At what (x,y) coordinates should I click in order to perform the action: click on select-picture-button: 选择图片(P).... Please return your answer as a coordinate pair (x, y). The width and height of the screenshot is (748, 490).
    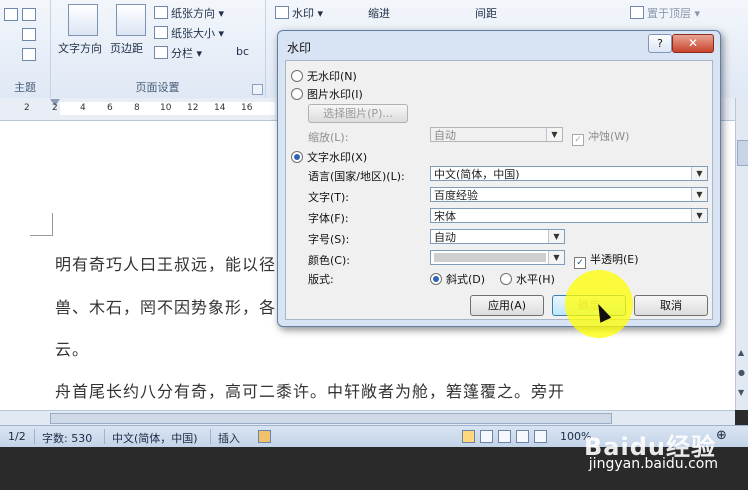
    Looking at the image, I should click on (358, 113).